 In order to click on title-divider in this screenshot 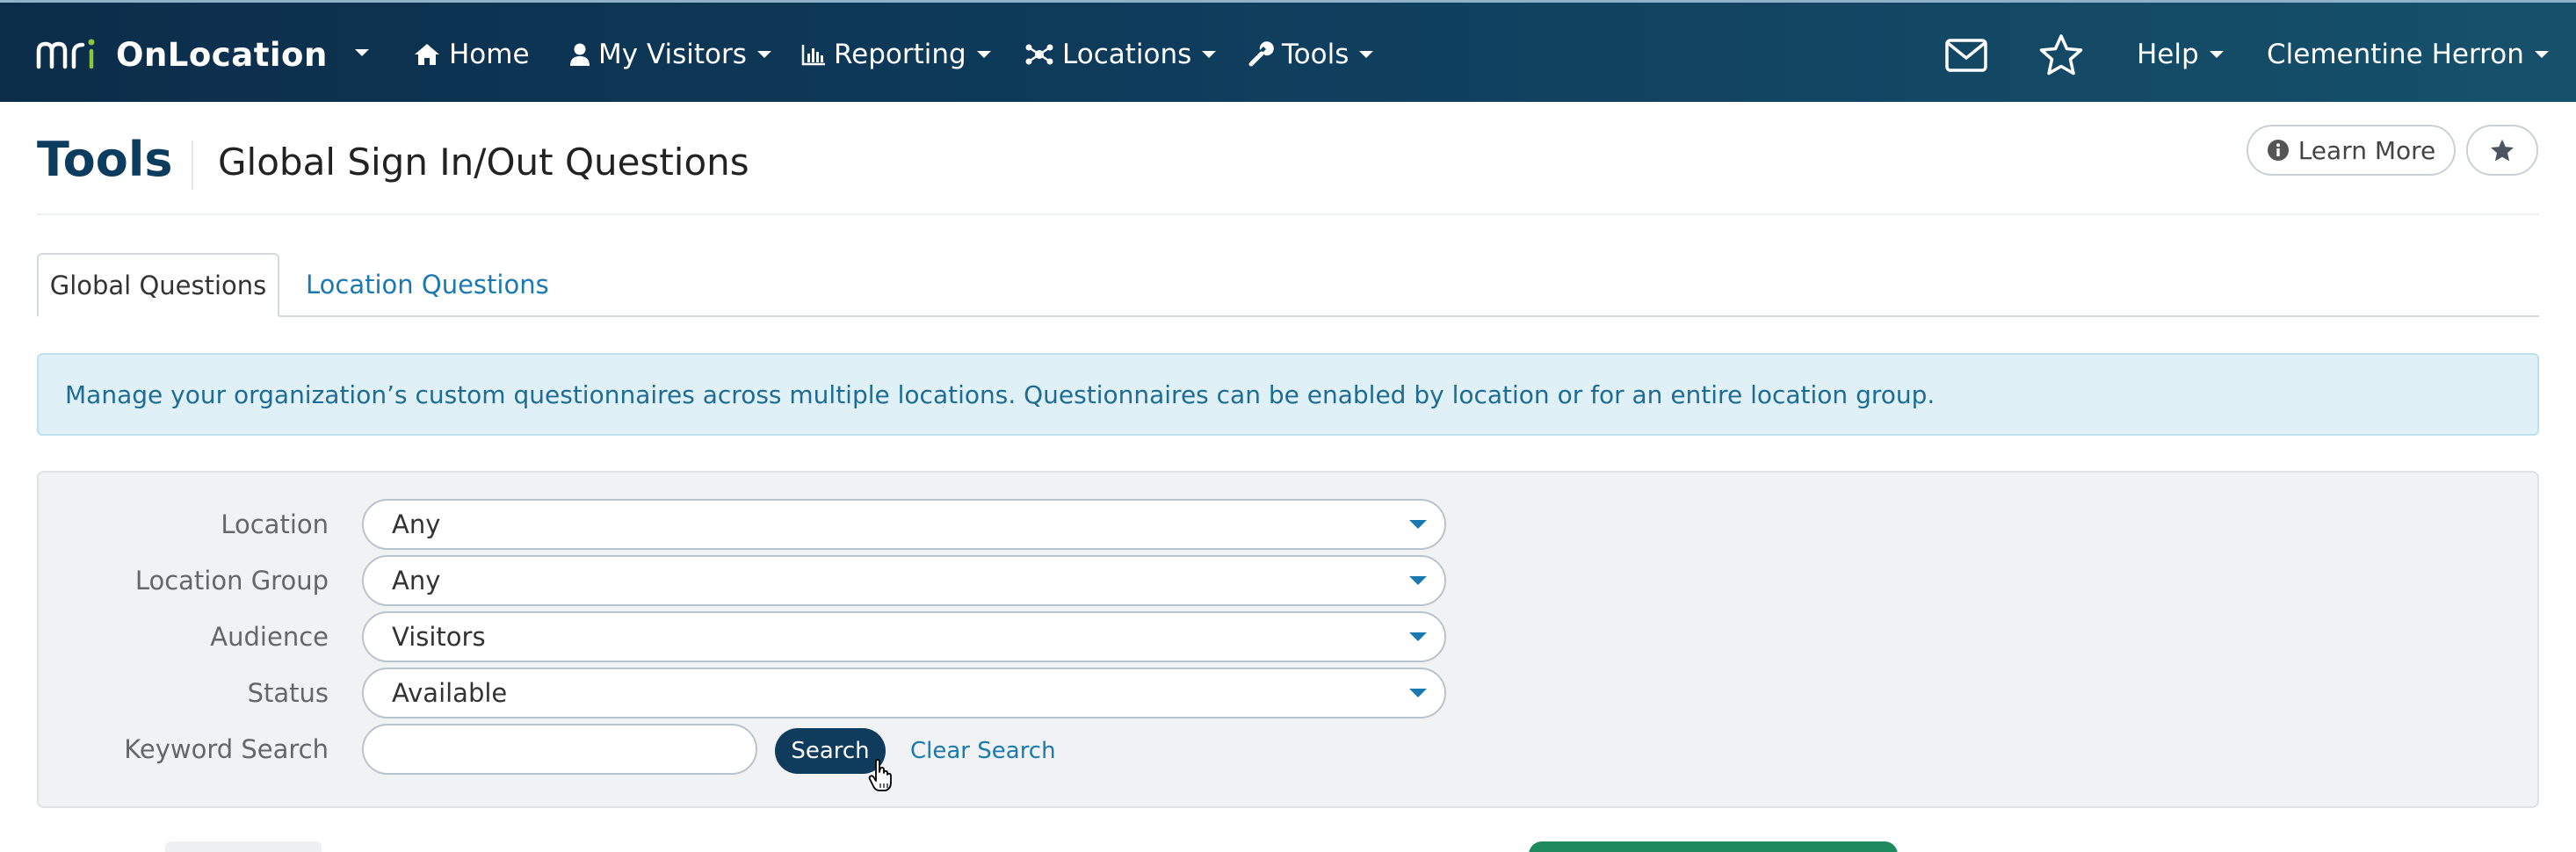, I will do `click(192, 165)`.